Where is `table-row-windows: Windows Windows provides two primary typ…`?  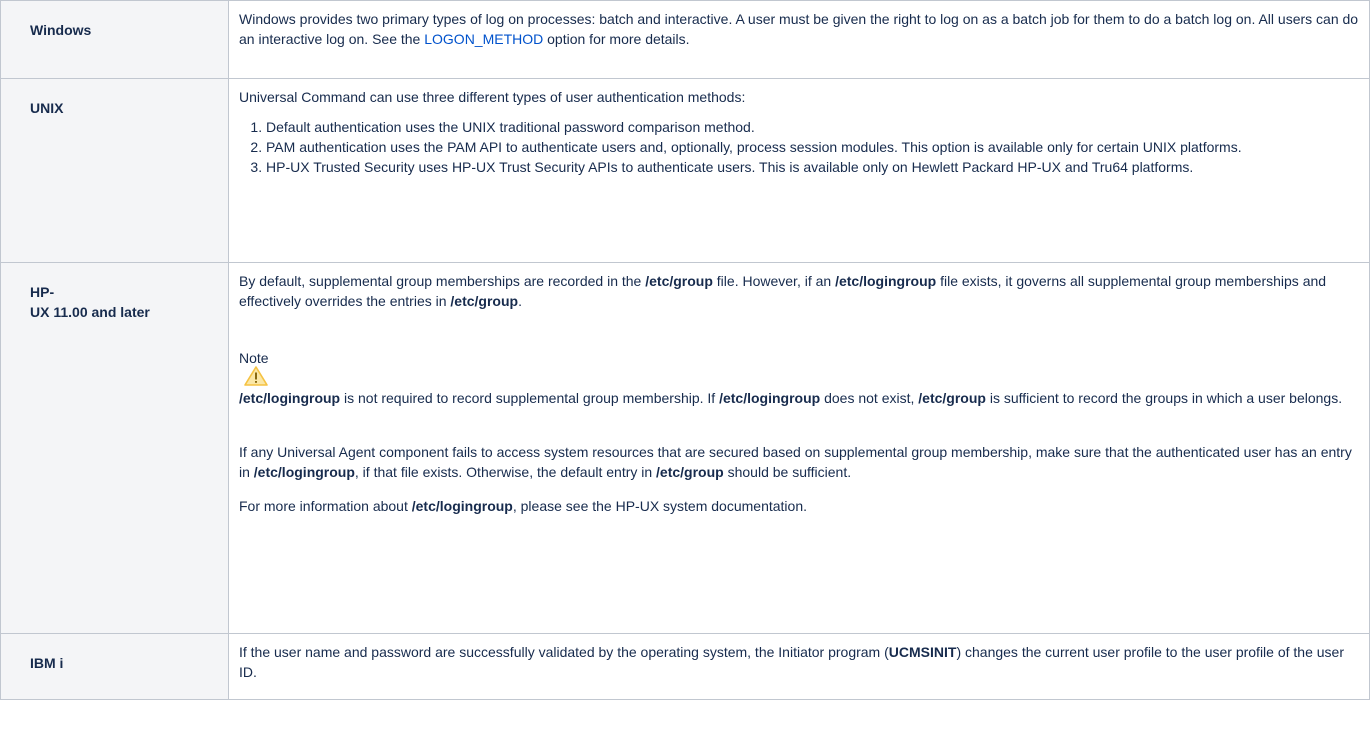
table-row-windows: Windows Windows provides two primary typ… is located at coordinates (685, 39).